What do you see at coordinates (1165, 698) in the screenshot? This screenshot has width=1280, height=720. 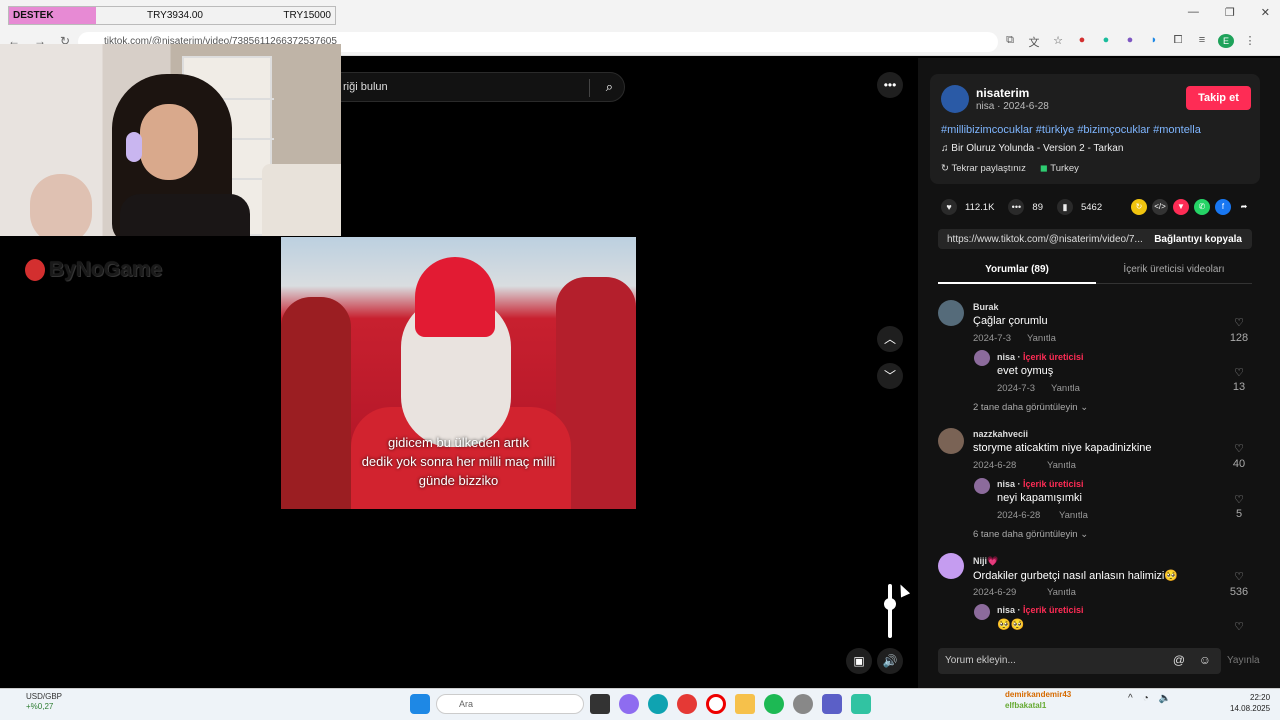 I see `speaker-icon: 🔈` at bounding box center [1165, 698].